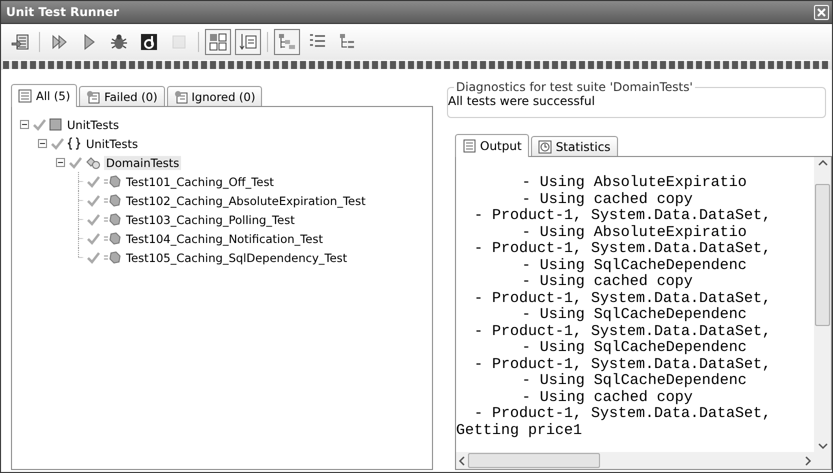 This screenshot has height=473, width=833. What do you see at coordinates (224, 239) in the screenshot?
I see `tree-item: Test104_Caching_Notification_Test` at bounding box center [224, 239].